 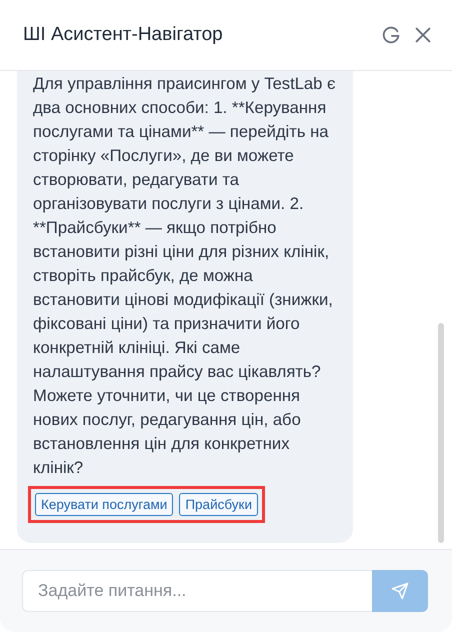 What do you see at coordinates (441, 433) in the screenshot?
I see `scrollbar-thumb` at bounding box center [441, 433].